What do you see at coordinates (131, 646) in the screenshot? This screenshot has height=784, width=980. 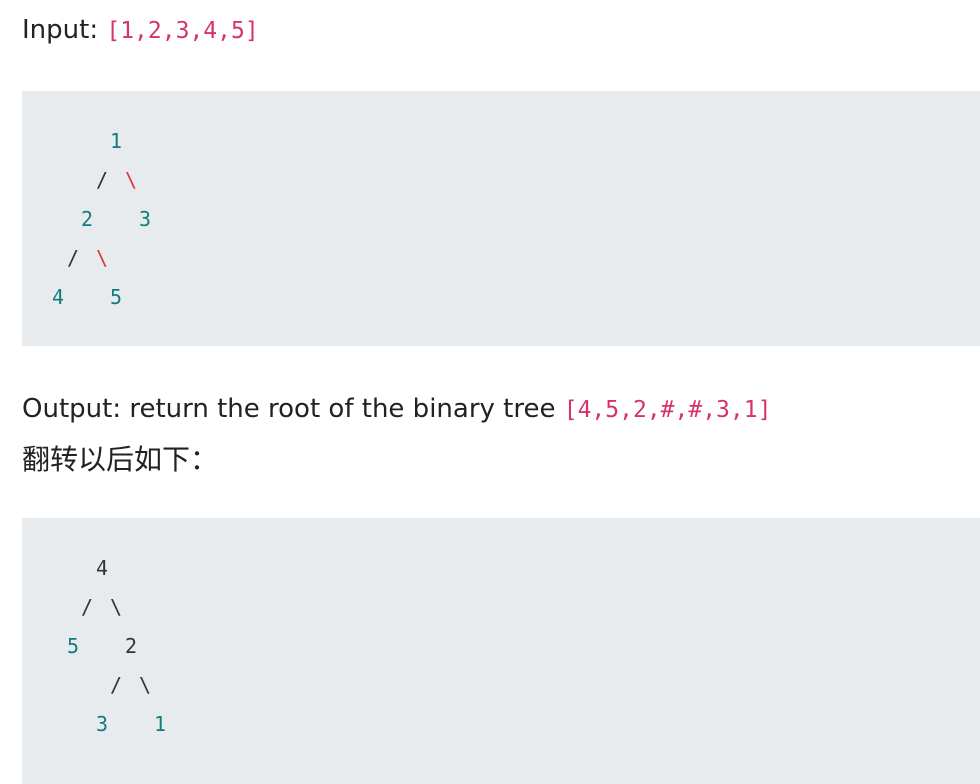 I see `tree-after-node-right: 2` at bounding box center [131, 646].